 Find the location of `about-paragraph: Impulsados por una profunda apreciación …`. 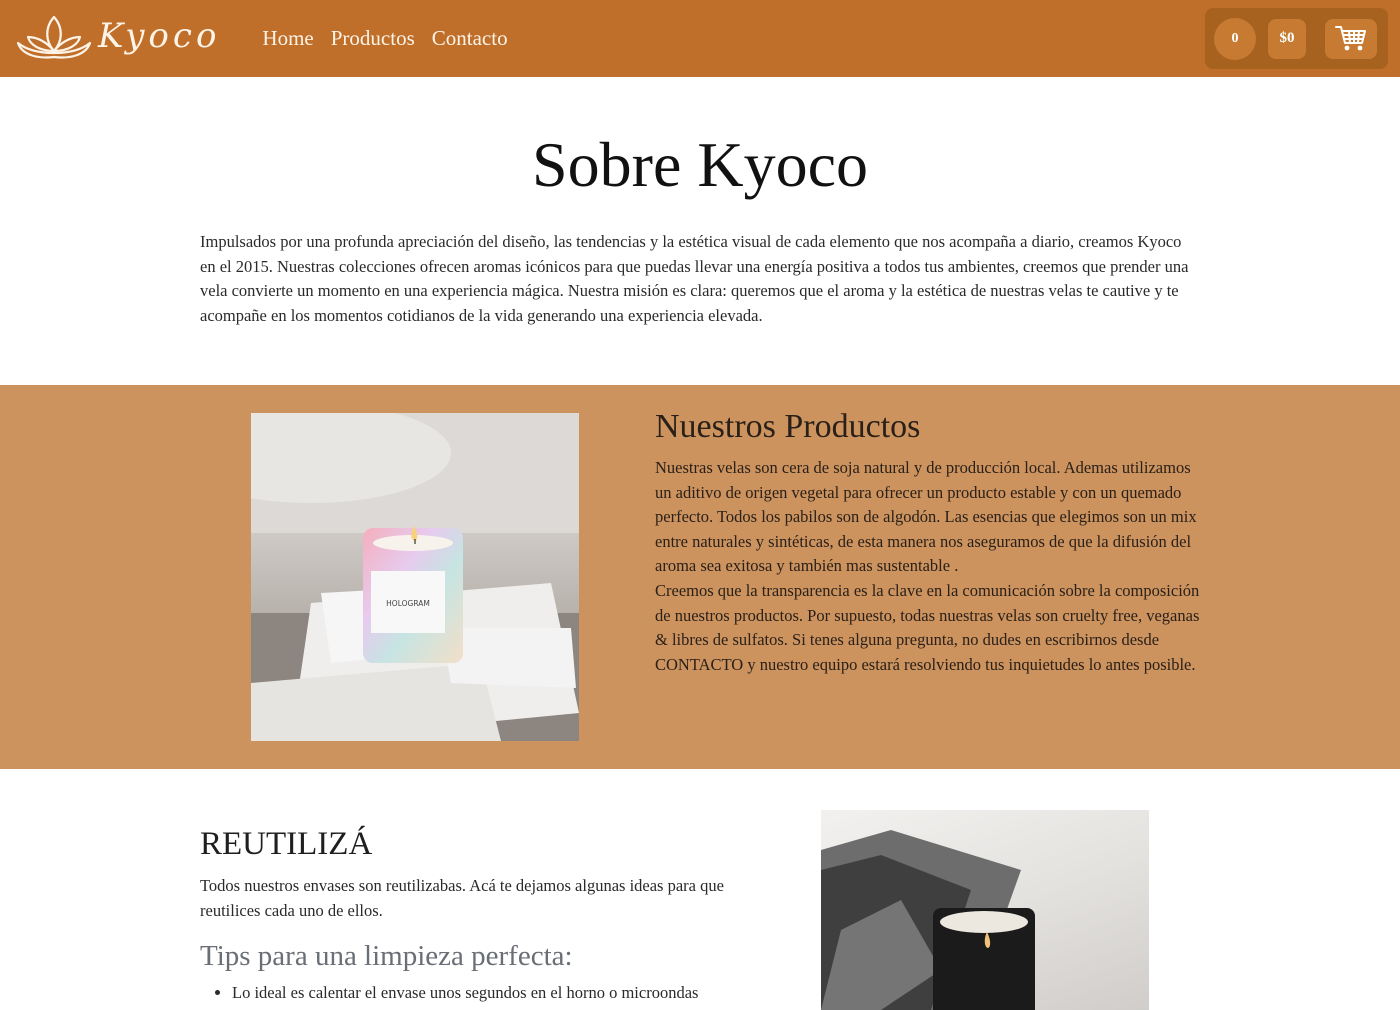

about-paragraph: Impulsados por una profunda apreciación … is located at coordinates (694, 278).